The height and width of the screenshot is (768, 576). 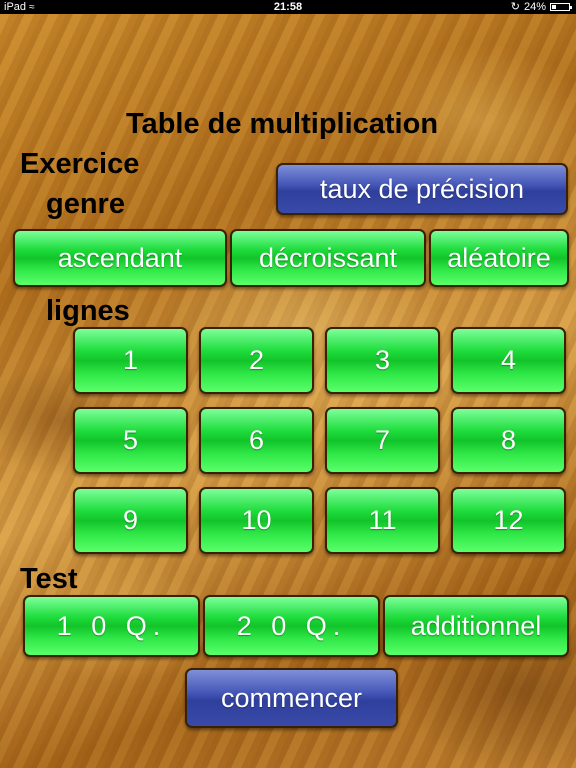 I want to click on line-4-button: 4, so click(x=508, y=360).